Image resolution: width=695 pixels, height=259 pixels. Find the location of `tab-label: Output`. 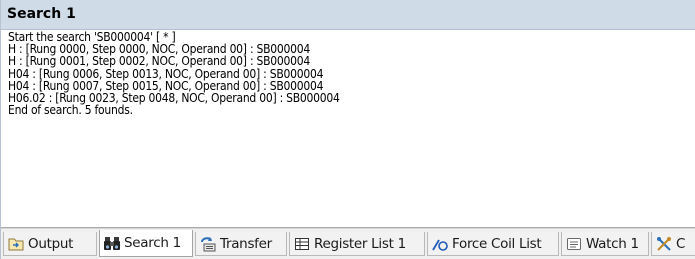

tab-label: Output is located at coordinates (51, 243).